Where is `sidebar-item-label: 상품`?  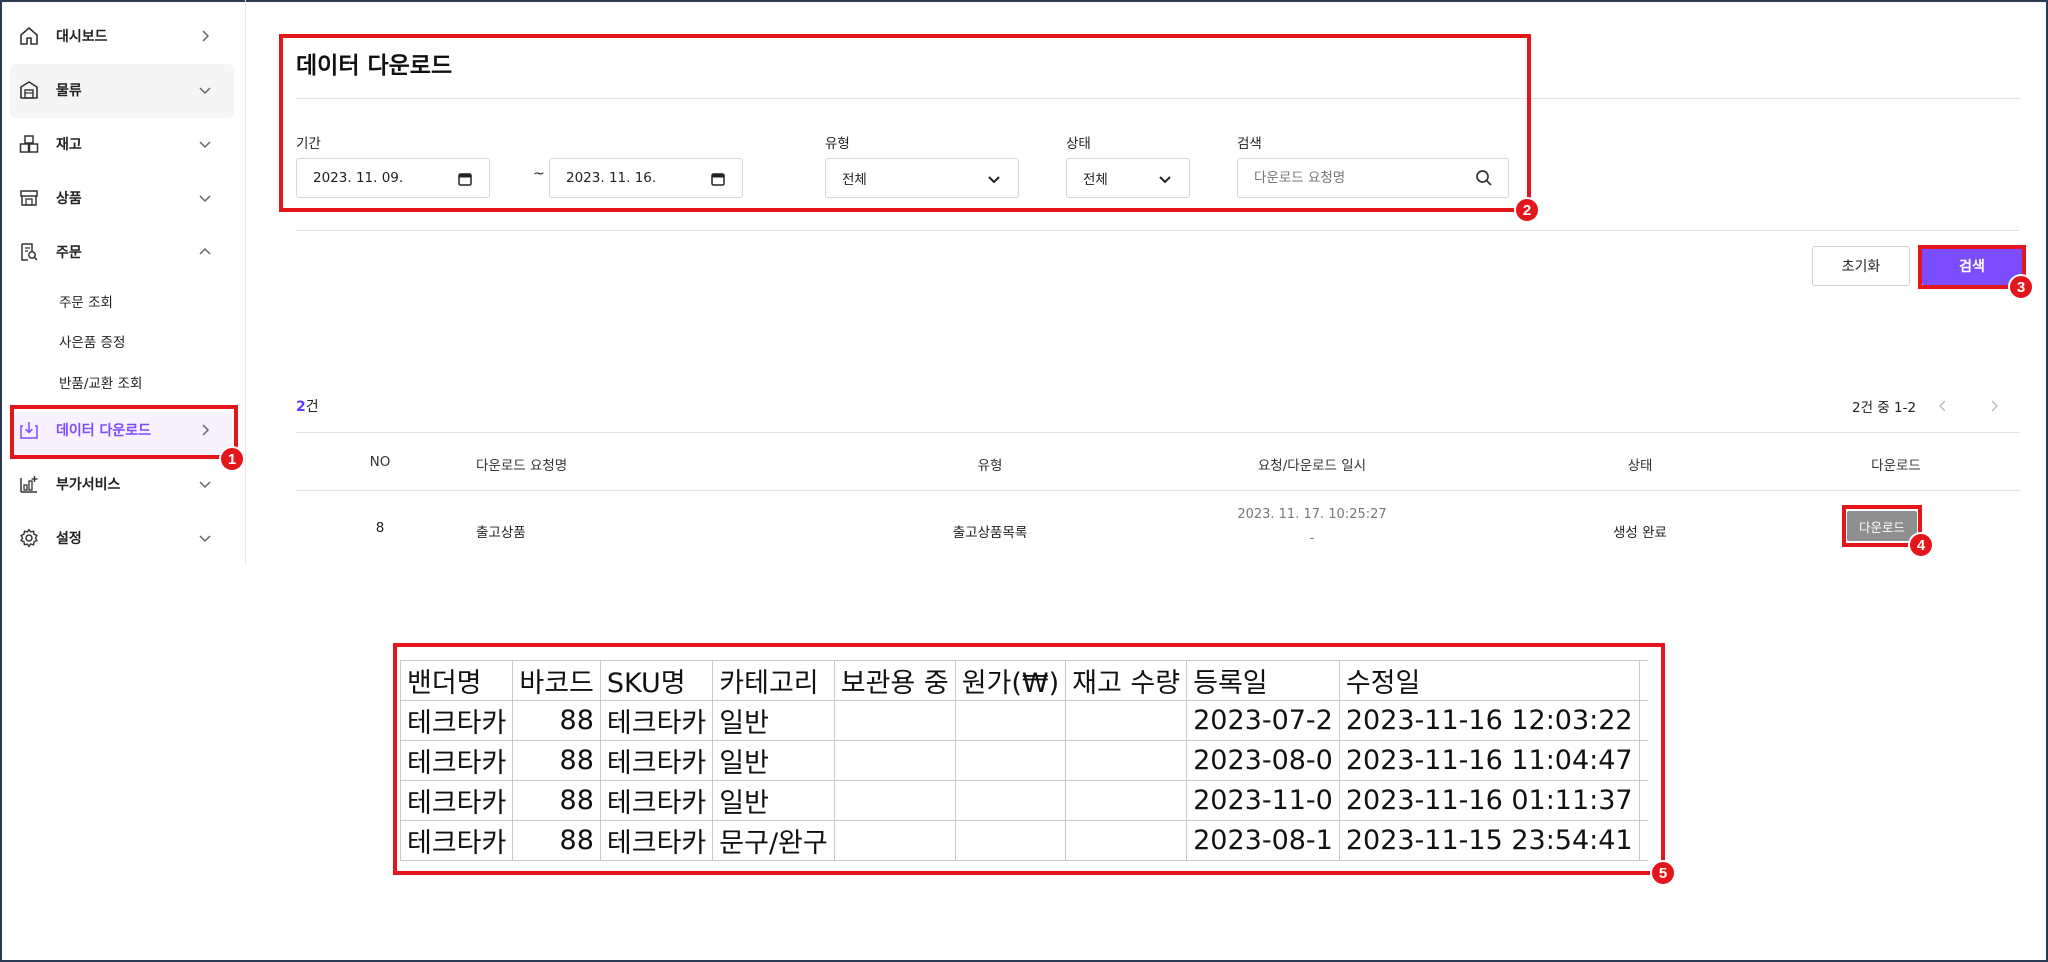
sidebar-item-label: 상품 is located at coordinates (69, 199).